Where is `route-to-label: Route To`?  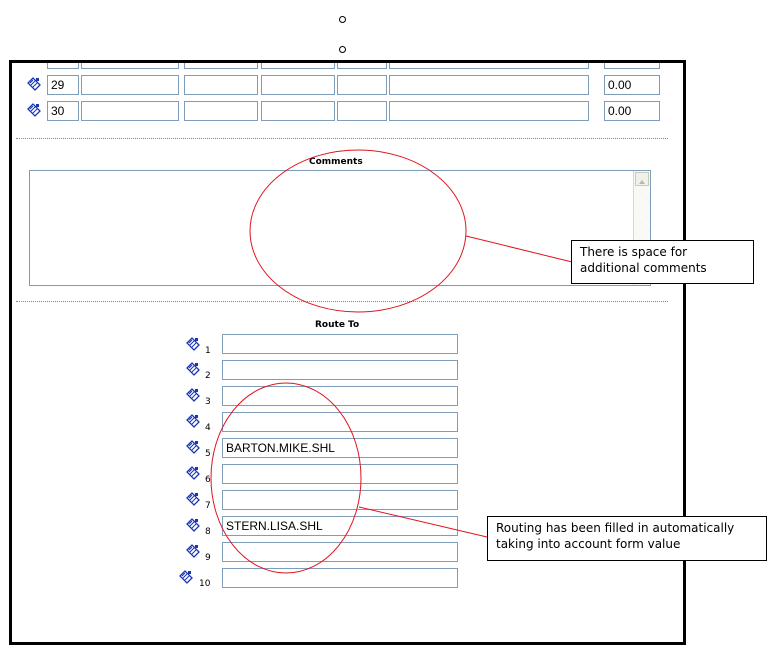
route-to-label: Route To is located at coordinates (337, 325).